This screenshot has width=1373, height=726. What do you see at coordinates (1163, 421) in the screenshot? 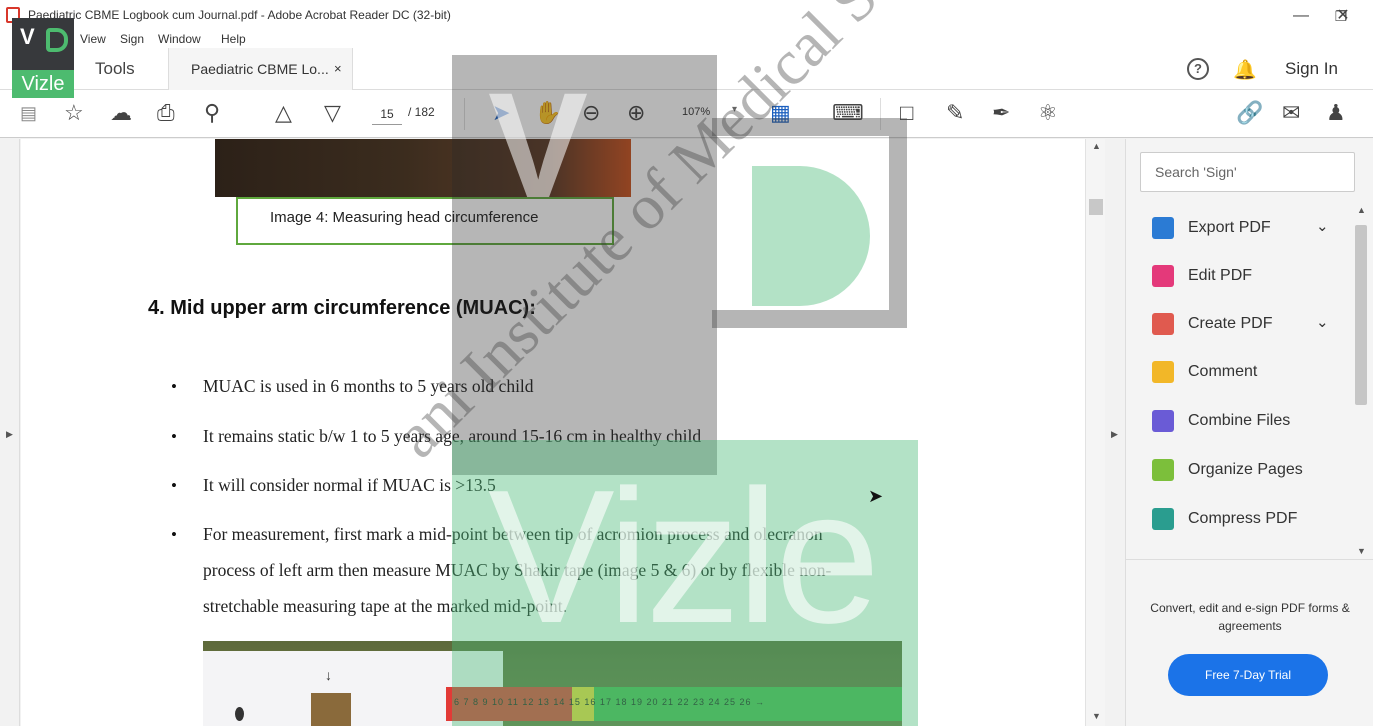
I see `combine-files-icon` at bounding box center [1163, 421].